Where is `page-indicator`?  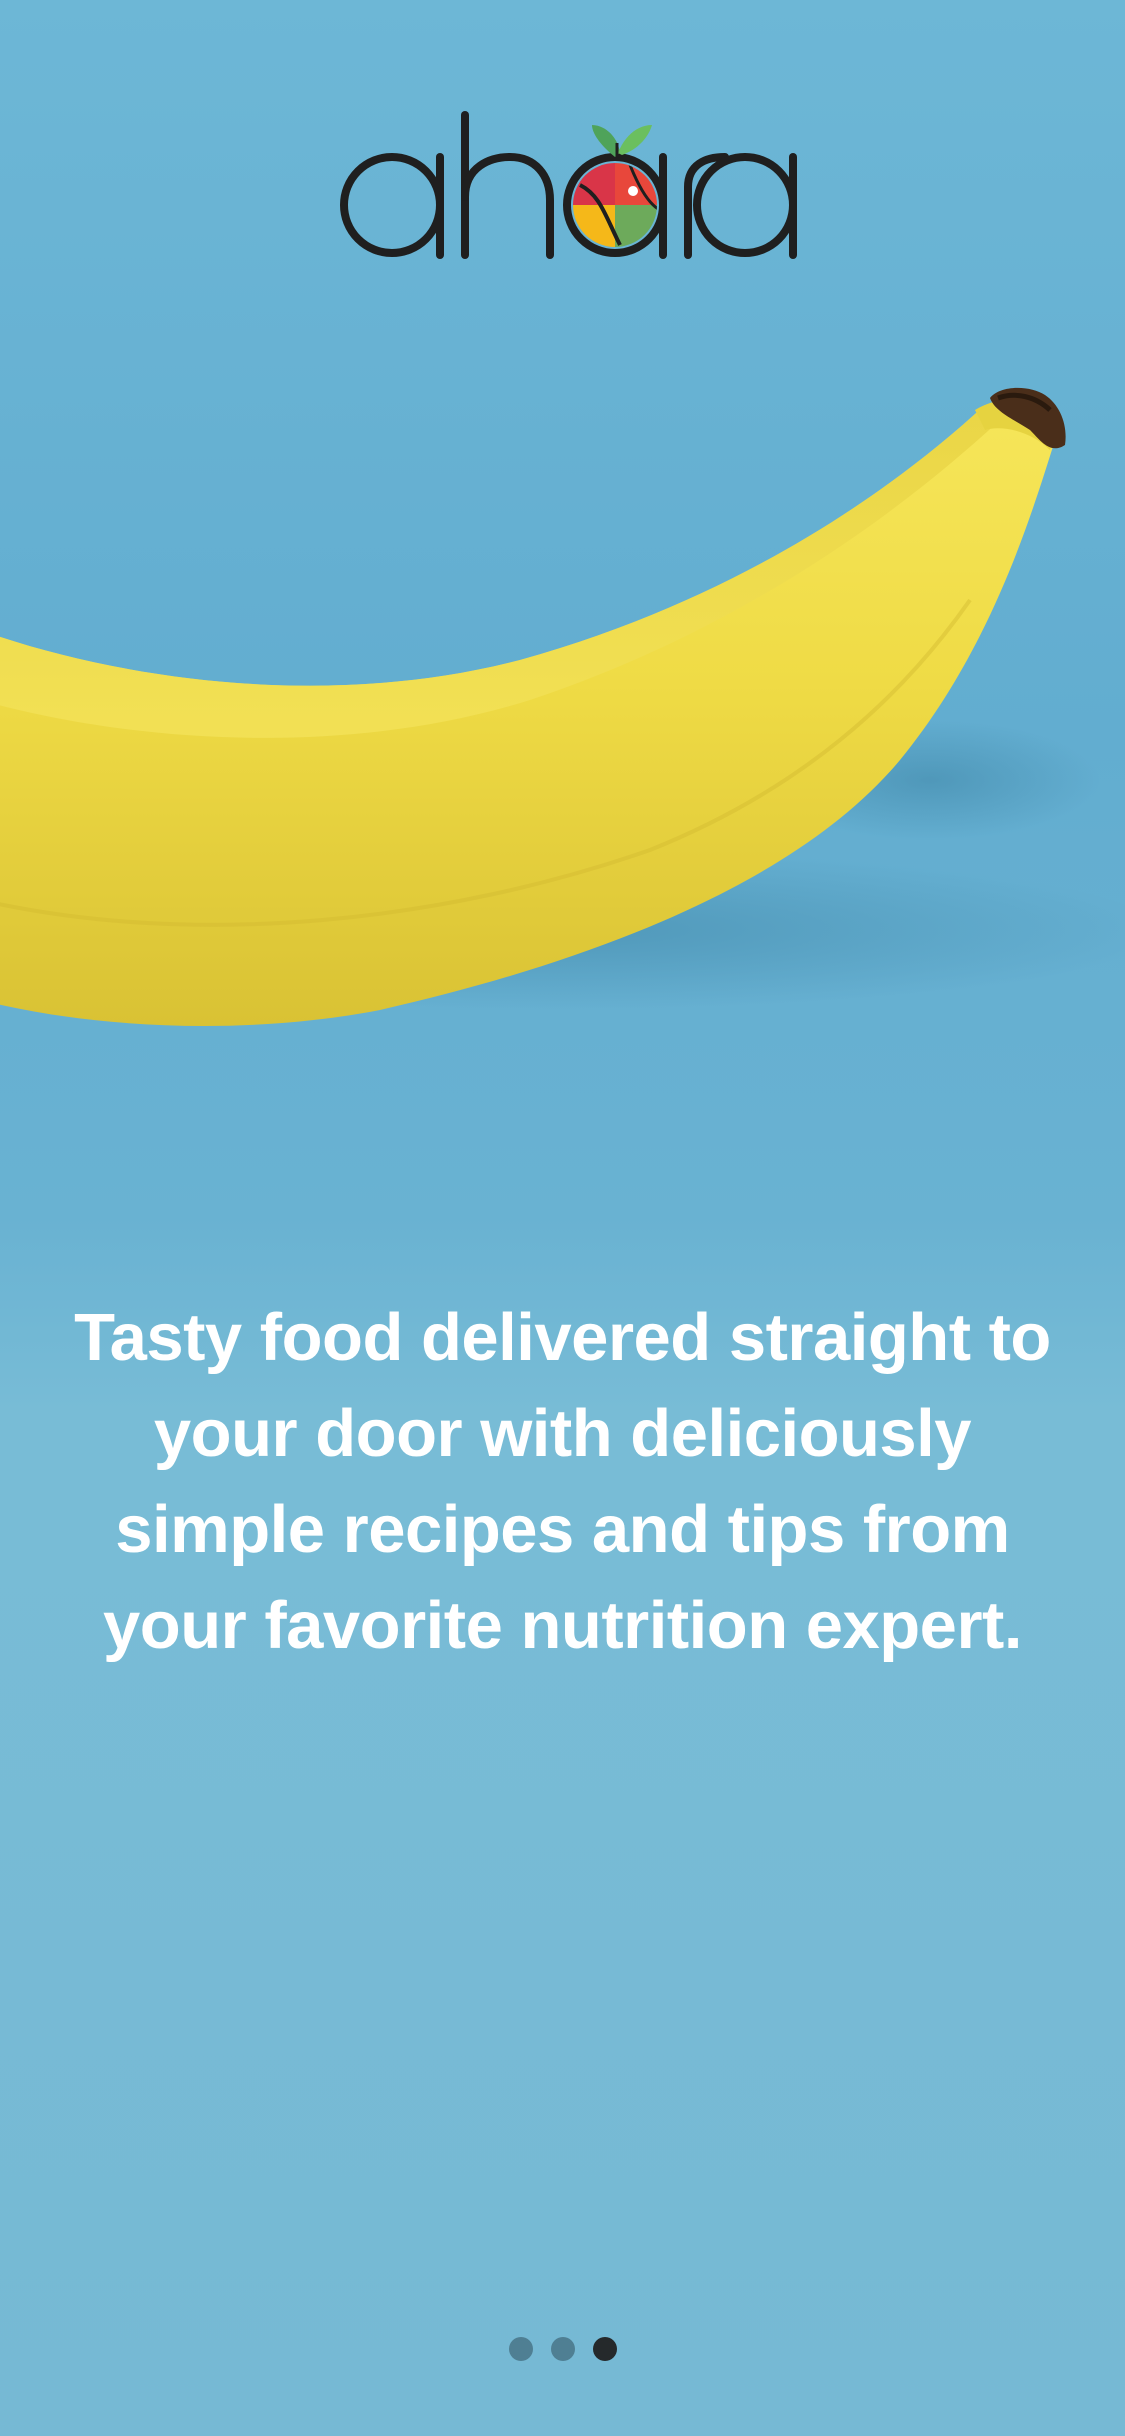 page-indicator is located at coordinates (562, 2349).